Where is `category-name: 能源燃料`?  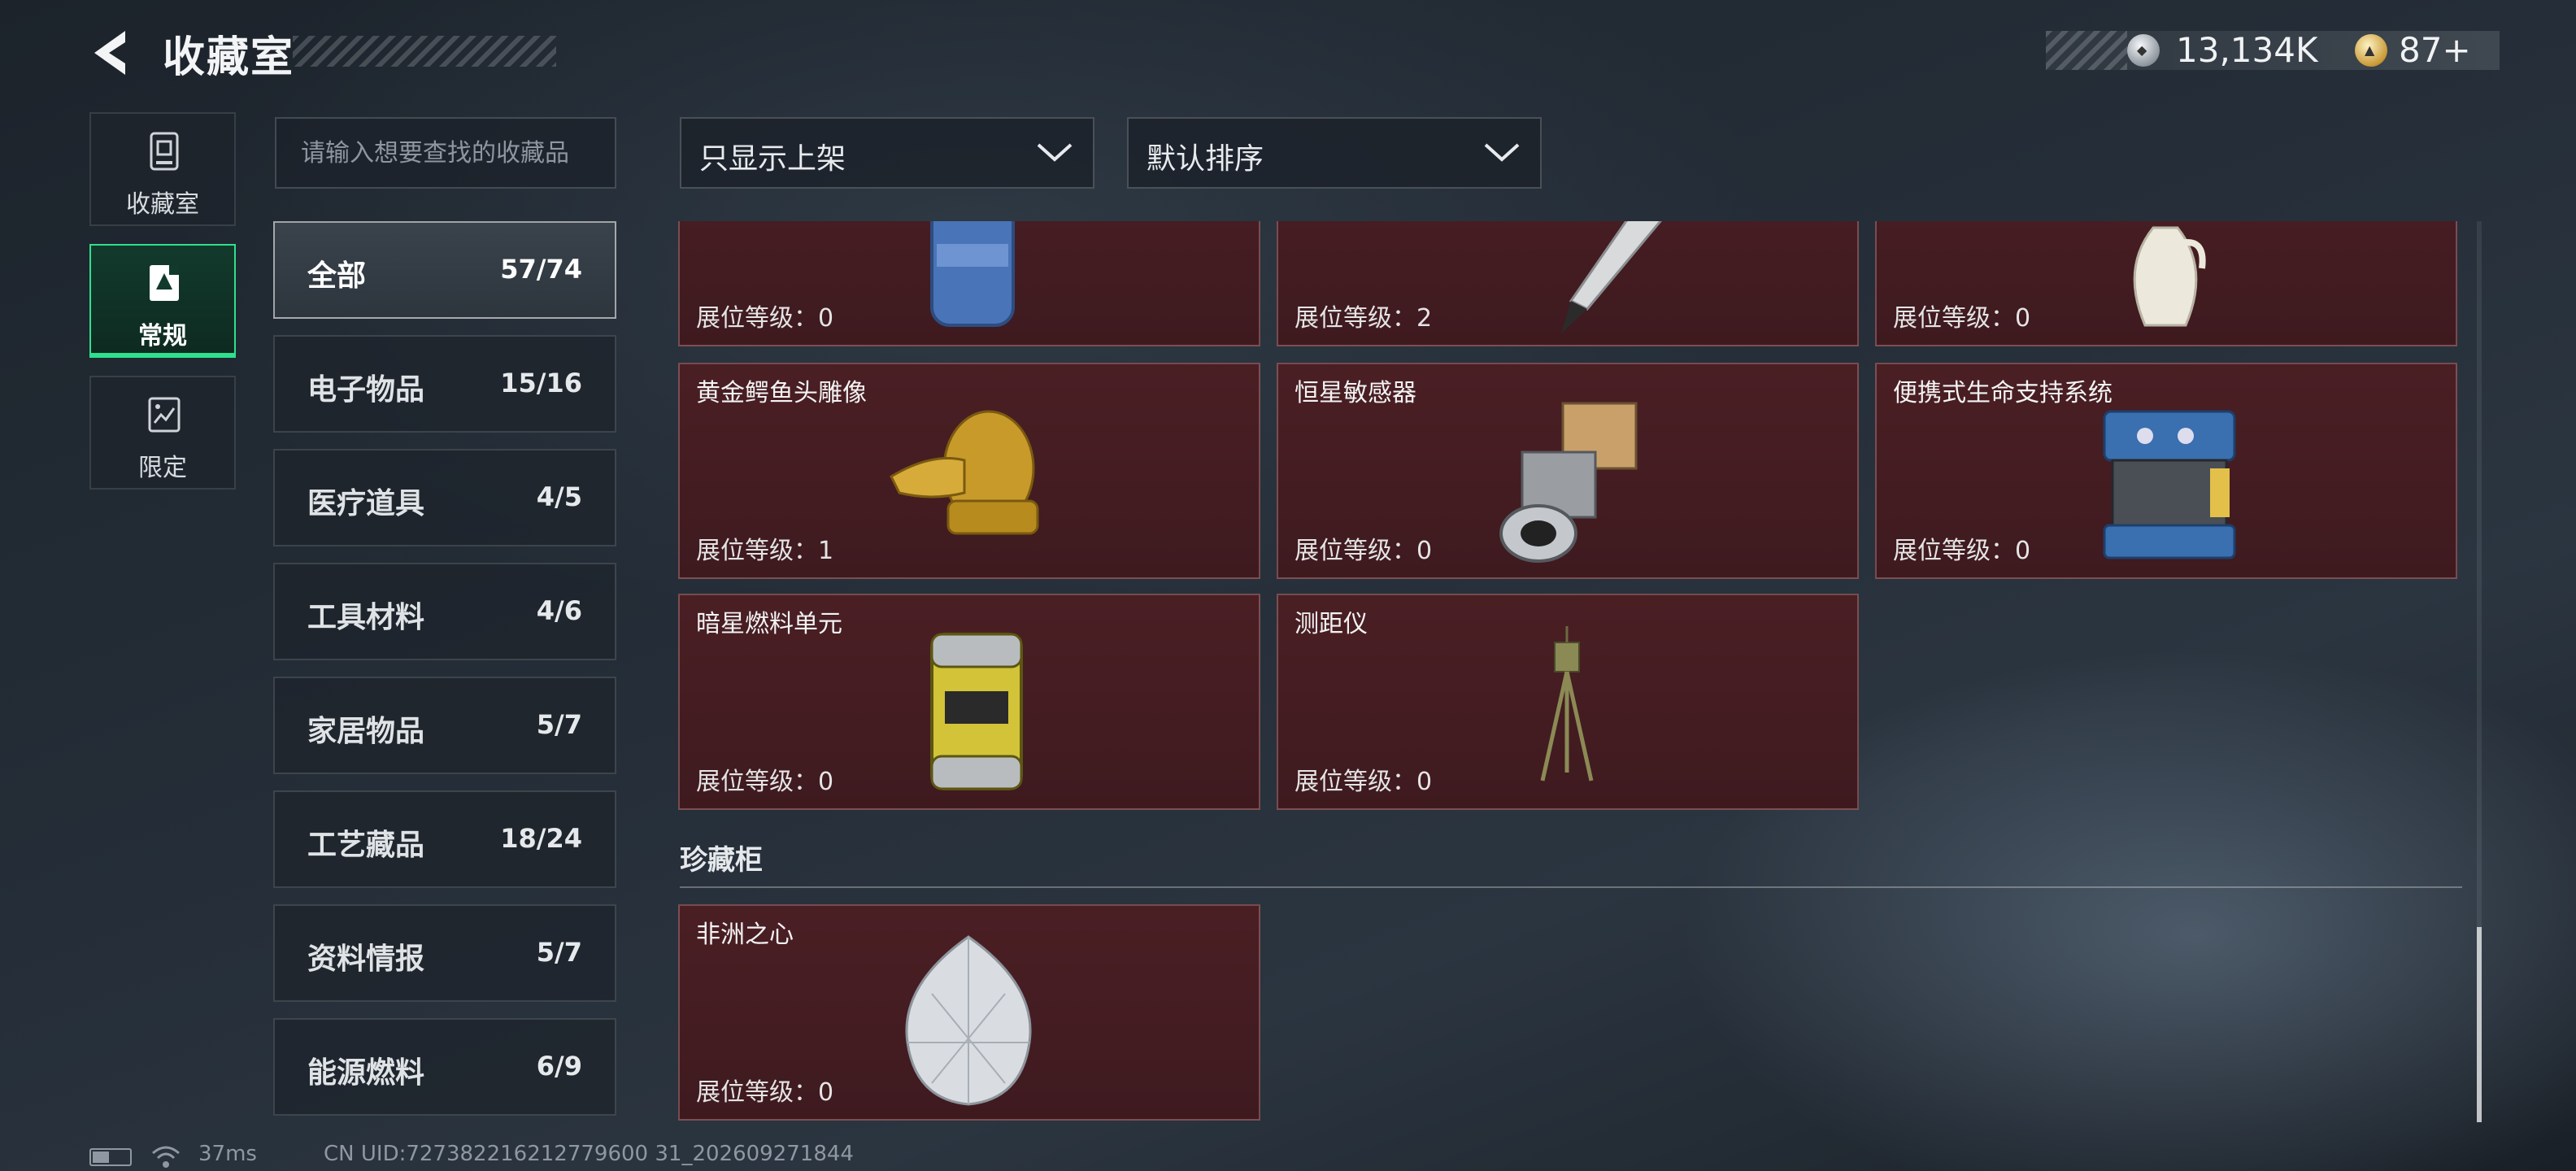
category-name: 能源燃料 is located at coordinates (366, 1073).